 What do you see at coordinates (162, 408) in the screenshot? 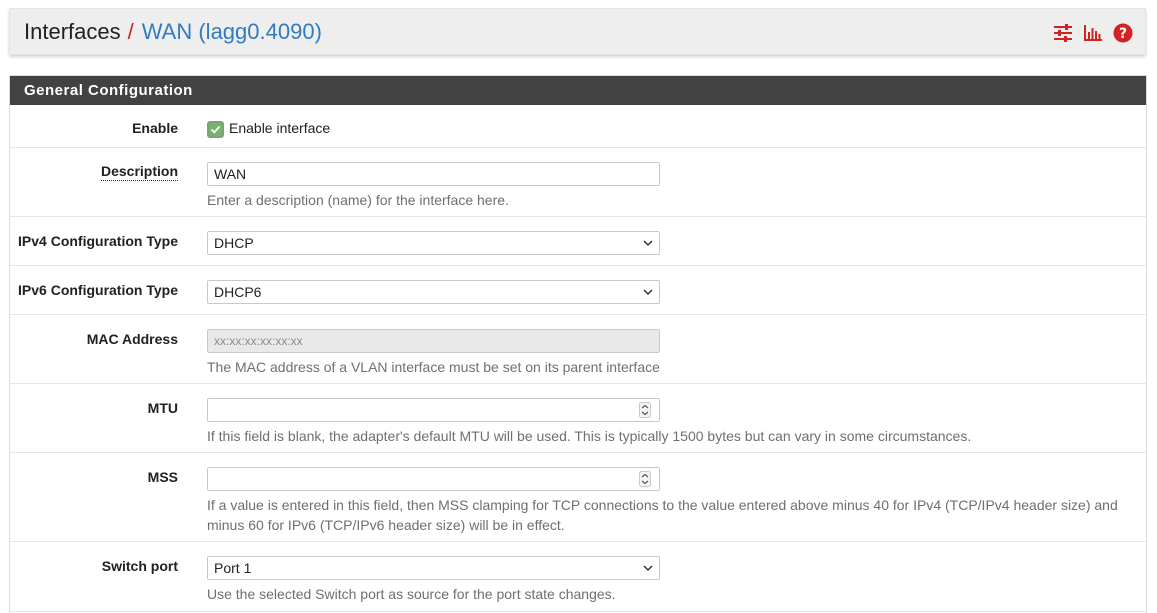
I see `mtu-label: MTU` at bounding box center [162, 408].